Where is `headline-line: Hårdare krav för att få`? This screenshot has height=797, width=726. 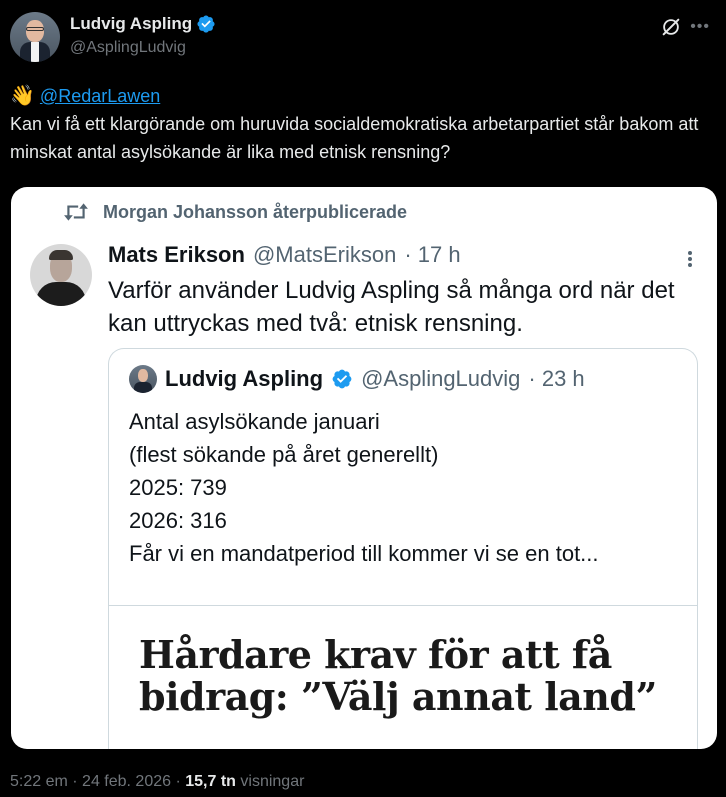 headline-line: Hårdare krav för att få is located at coordinates (375, 654).